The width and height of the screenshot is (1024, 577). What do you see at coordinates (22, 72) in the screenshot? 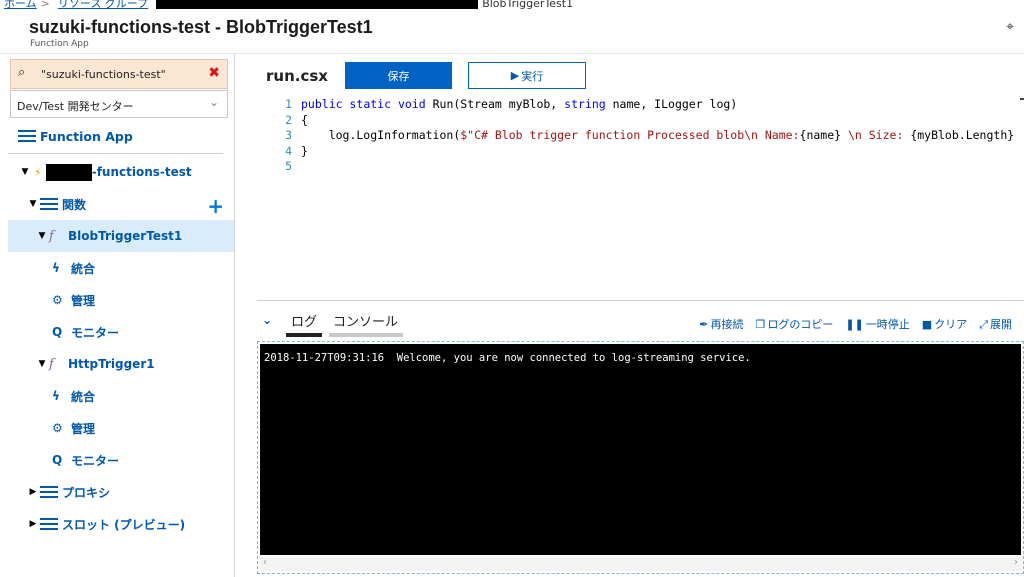
I see `search-icon: ⌕` at bounding box center [22, 72].